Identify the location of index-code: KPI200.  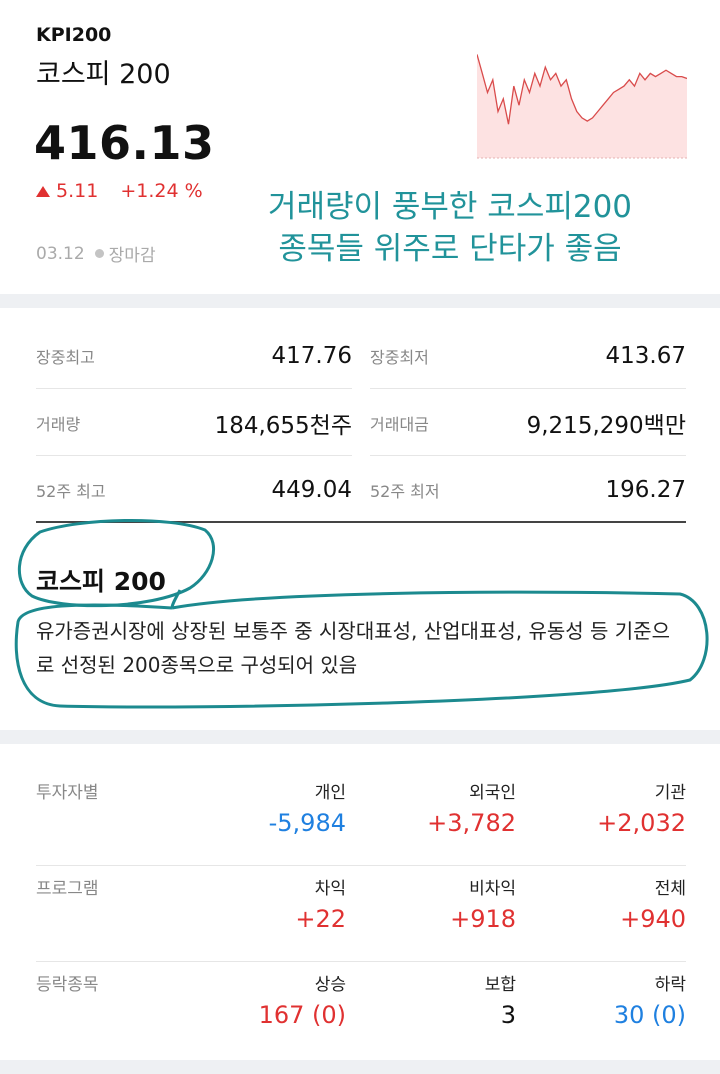
(74, 35).